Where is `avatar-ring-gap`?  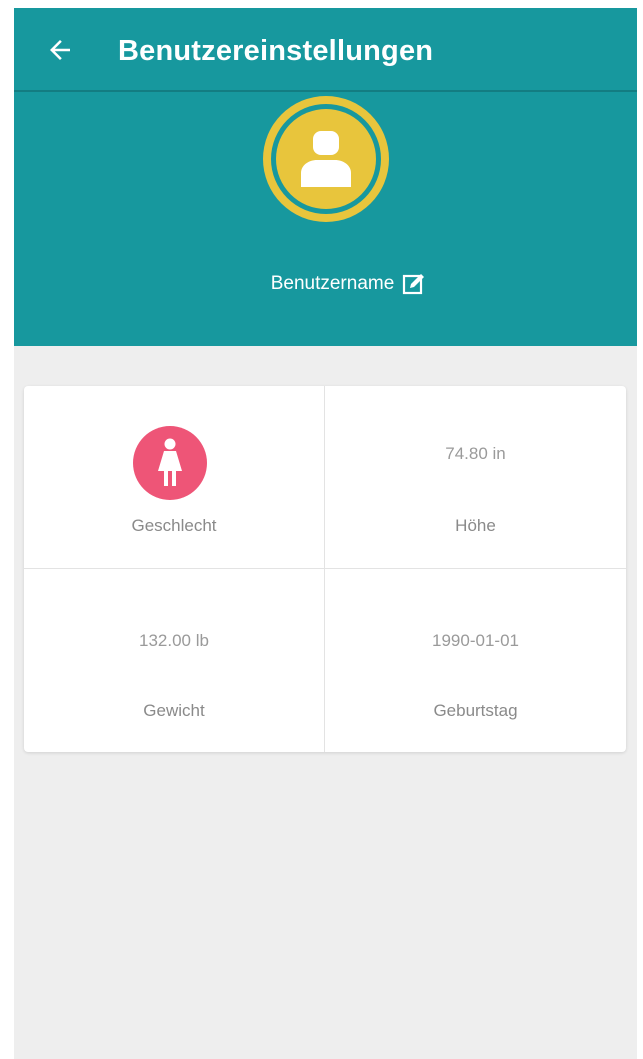 avatar-ring-gap is located at coordinates (326, 159).